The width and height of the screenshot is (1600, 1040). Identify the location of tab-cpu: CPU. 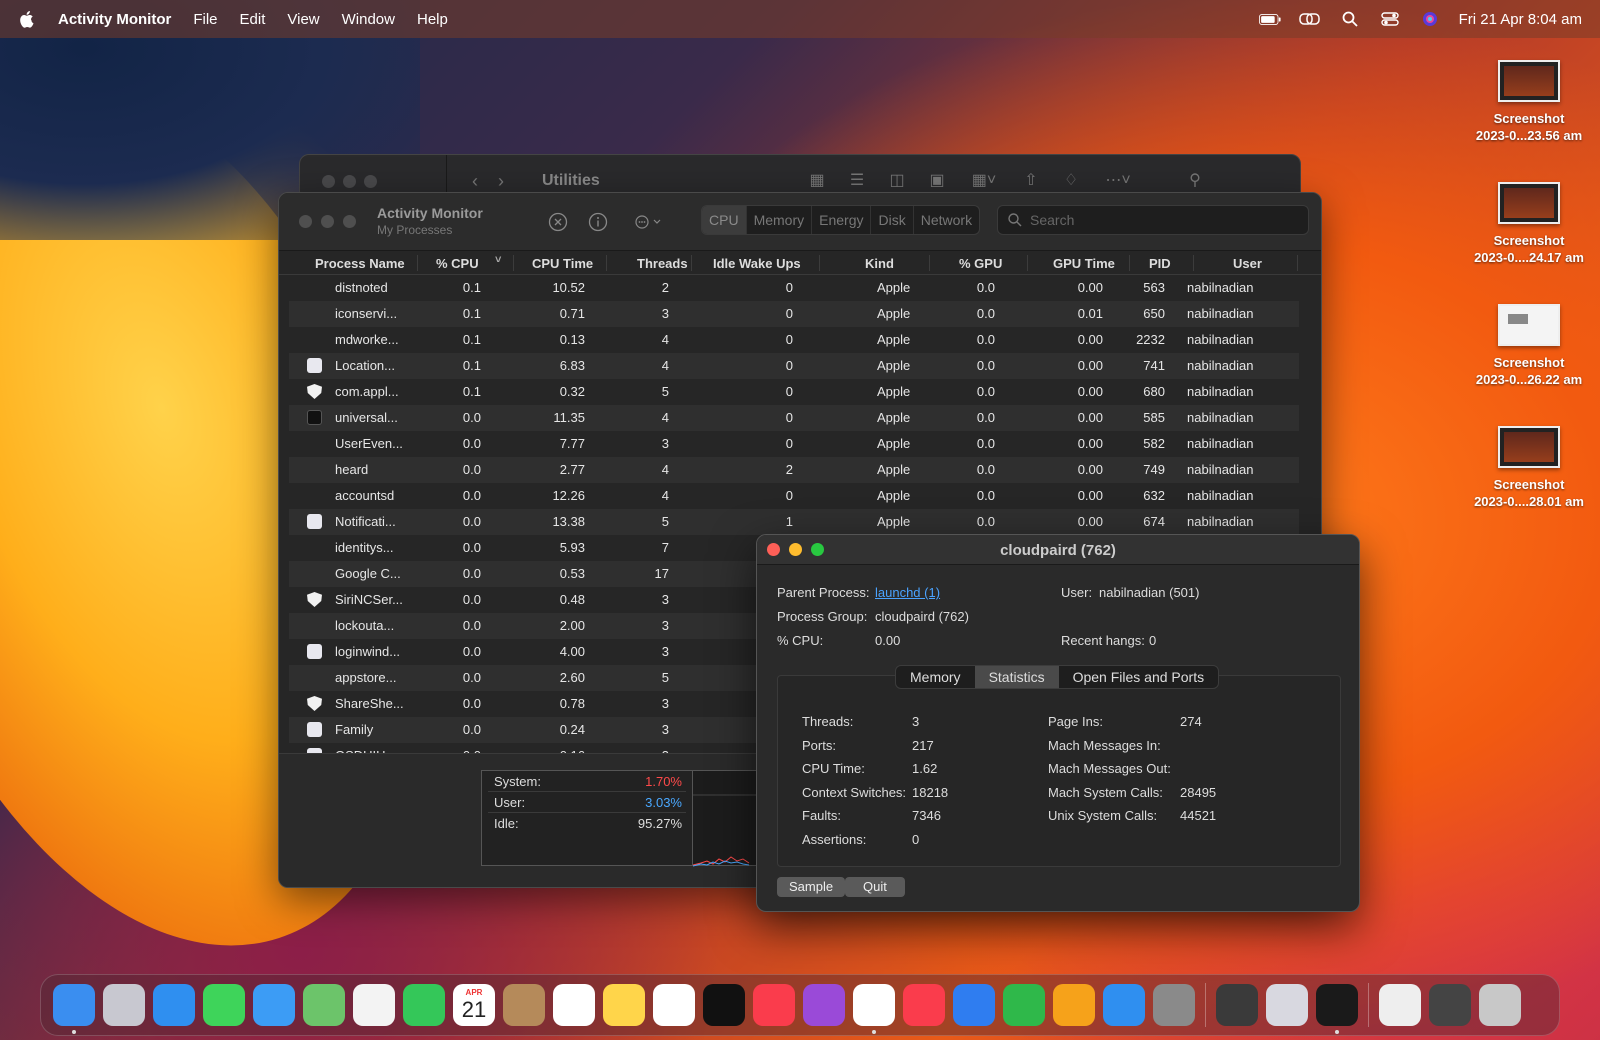
(724, 220).